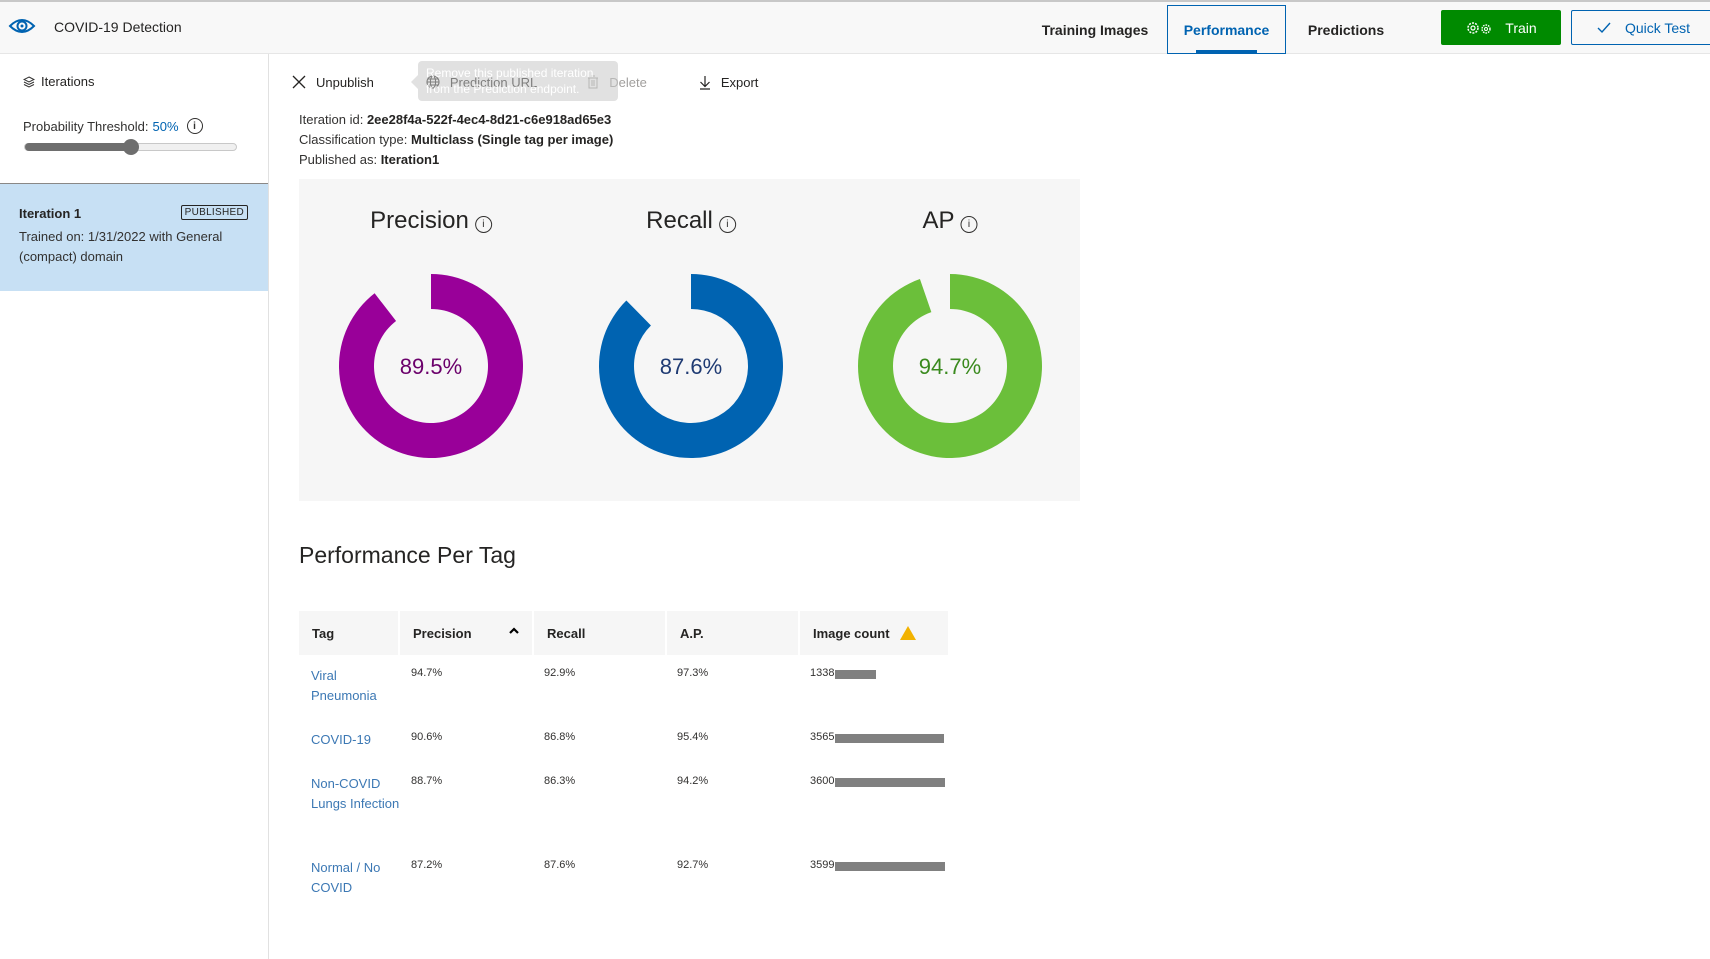  I want to click on iterations-header: Iterations, so click(58, 81).